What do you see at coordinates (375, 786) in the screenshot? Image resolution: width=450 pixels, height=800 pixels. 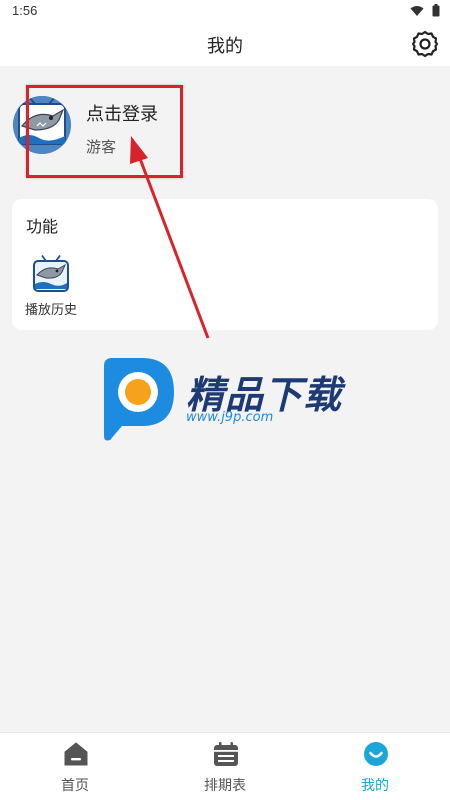 I see `tab-mine-label: 我的` at bounding box center [375, 786].